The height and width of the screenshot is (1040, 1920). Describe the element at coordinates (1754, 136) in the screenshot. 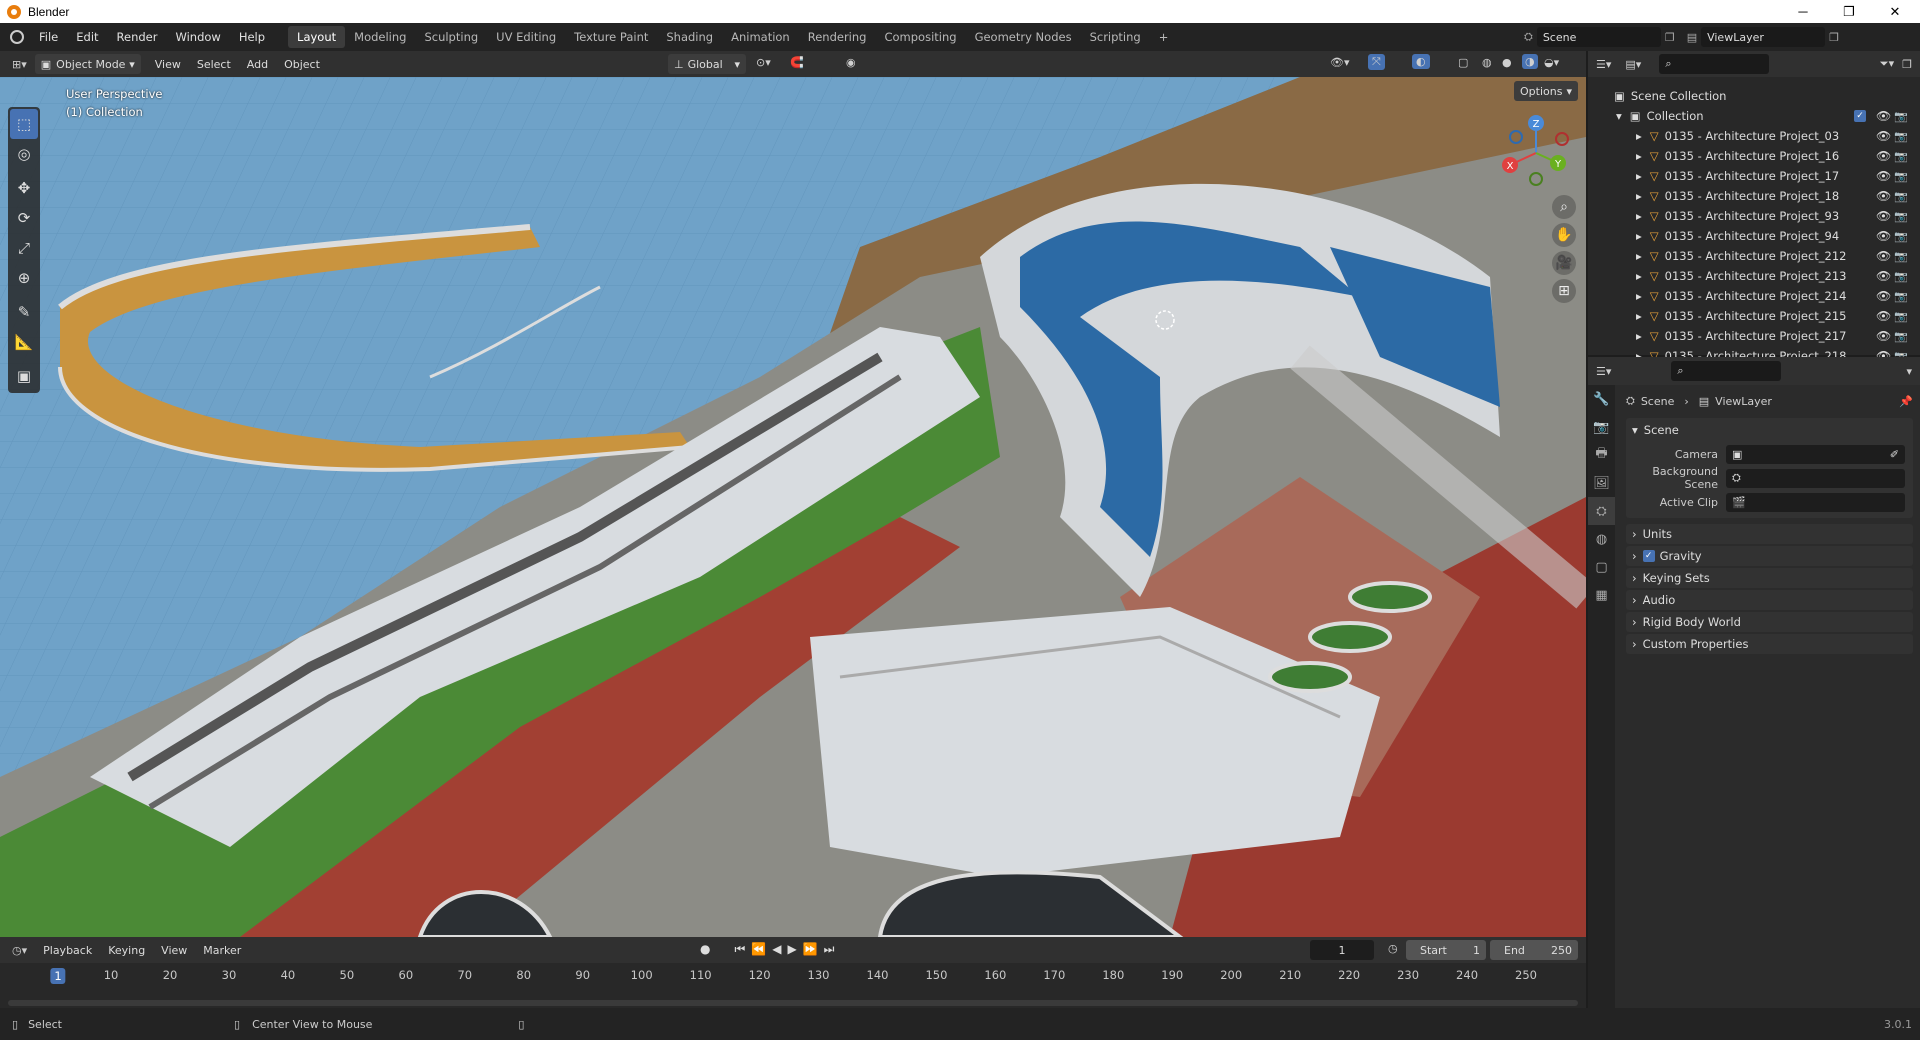

I see `outliner-object-row: ▸ ▽ 0135 - Architecture Project_03 👁 📷` at that location.